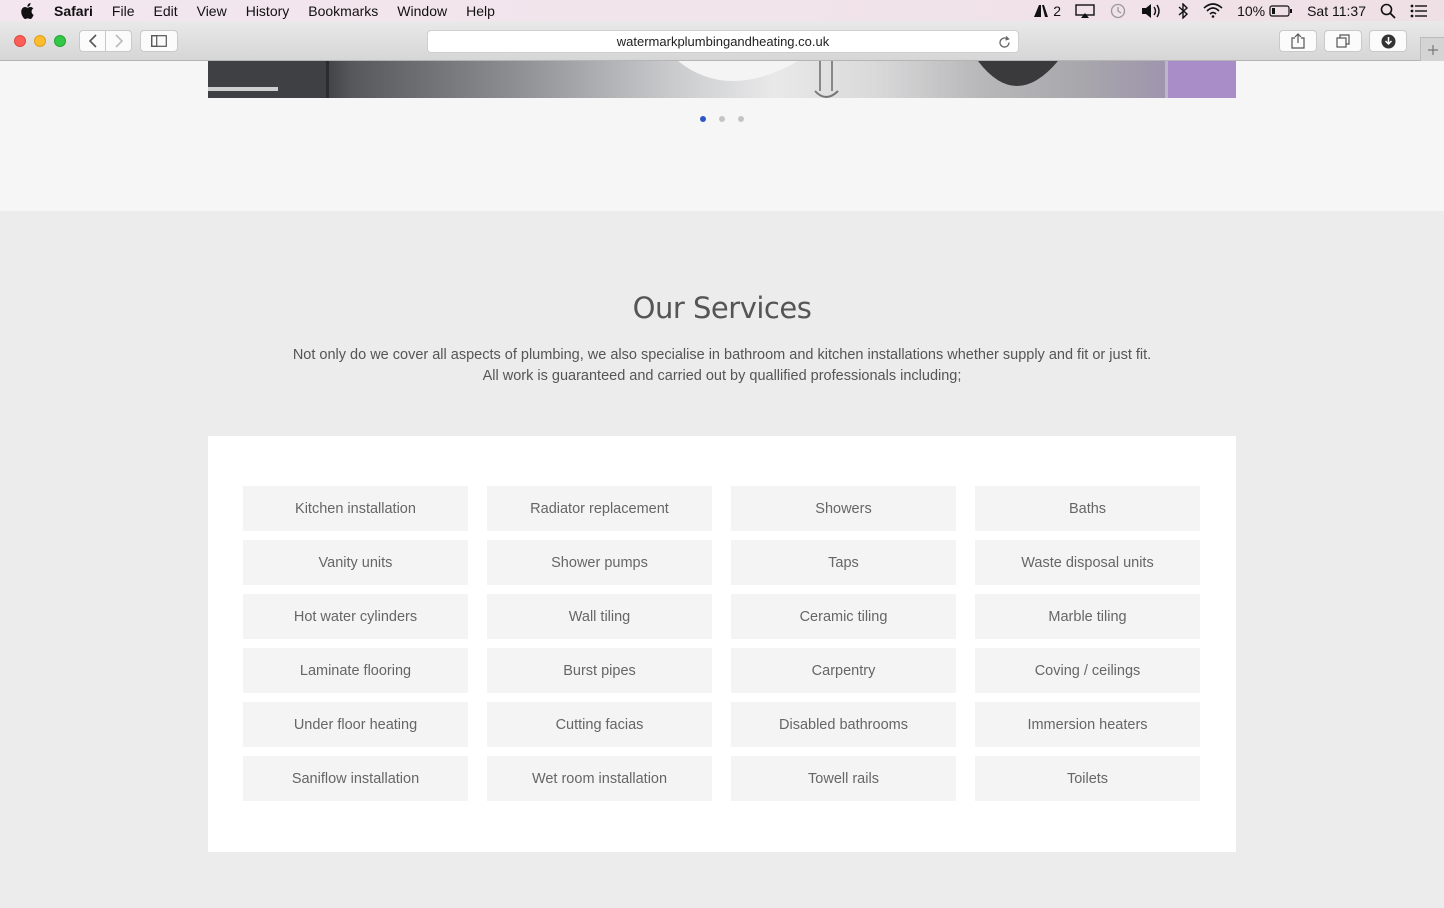  Describe the element at coordinates (1085, 10) in the screenshot. I see `airplay-icon` at that location.